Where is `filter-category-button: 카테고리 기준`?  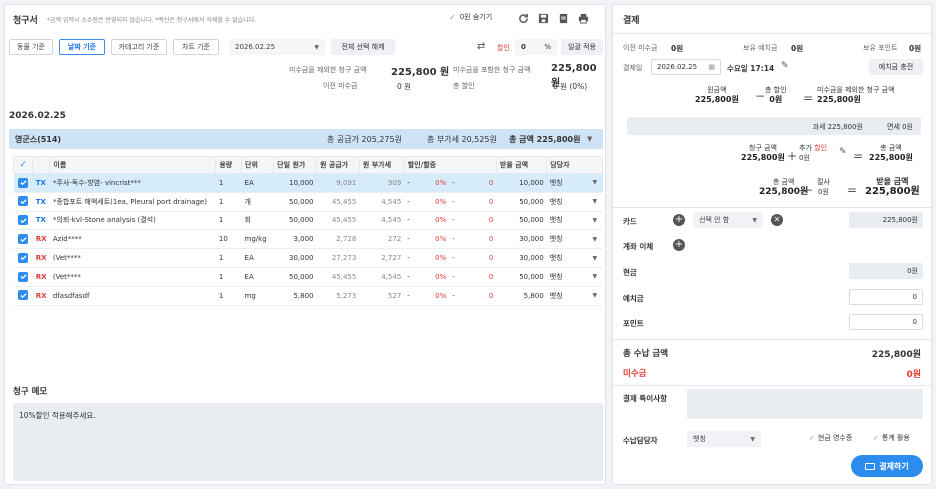 filter-category-button: 카테고리 기준 is located at coordinates (139, 47).